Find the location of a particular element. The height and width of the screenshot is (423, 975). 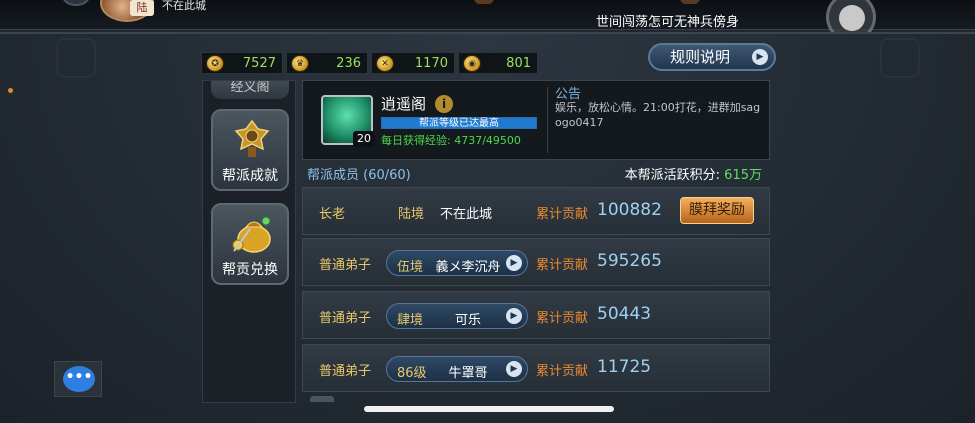

contribution-value: 11725 is located at coordinates (624, 367).